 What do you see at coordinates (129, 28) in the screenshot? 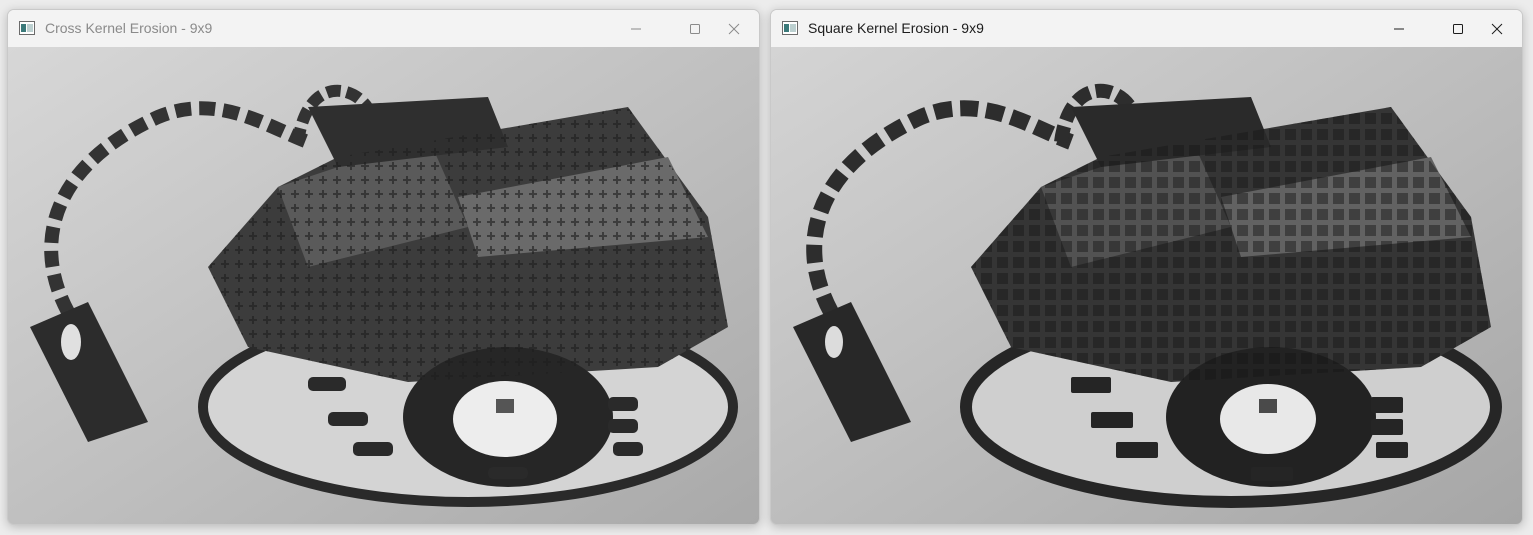
I see `window-title: Cross Kernel Erosion - 9x9` at bounding box center [129, 28].